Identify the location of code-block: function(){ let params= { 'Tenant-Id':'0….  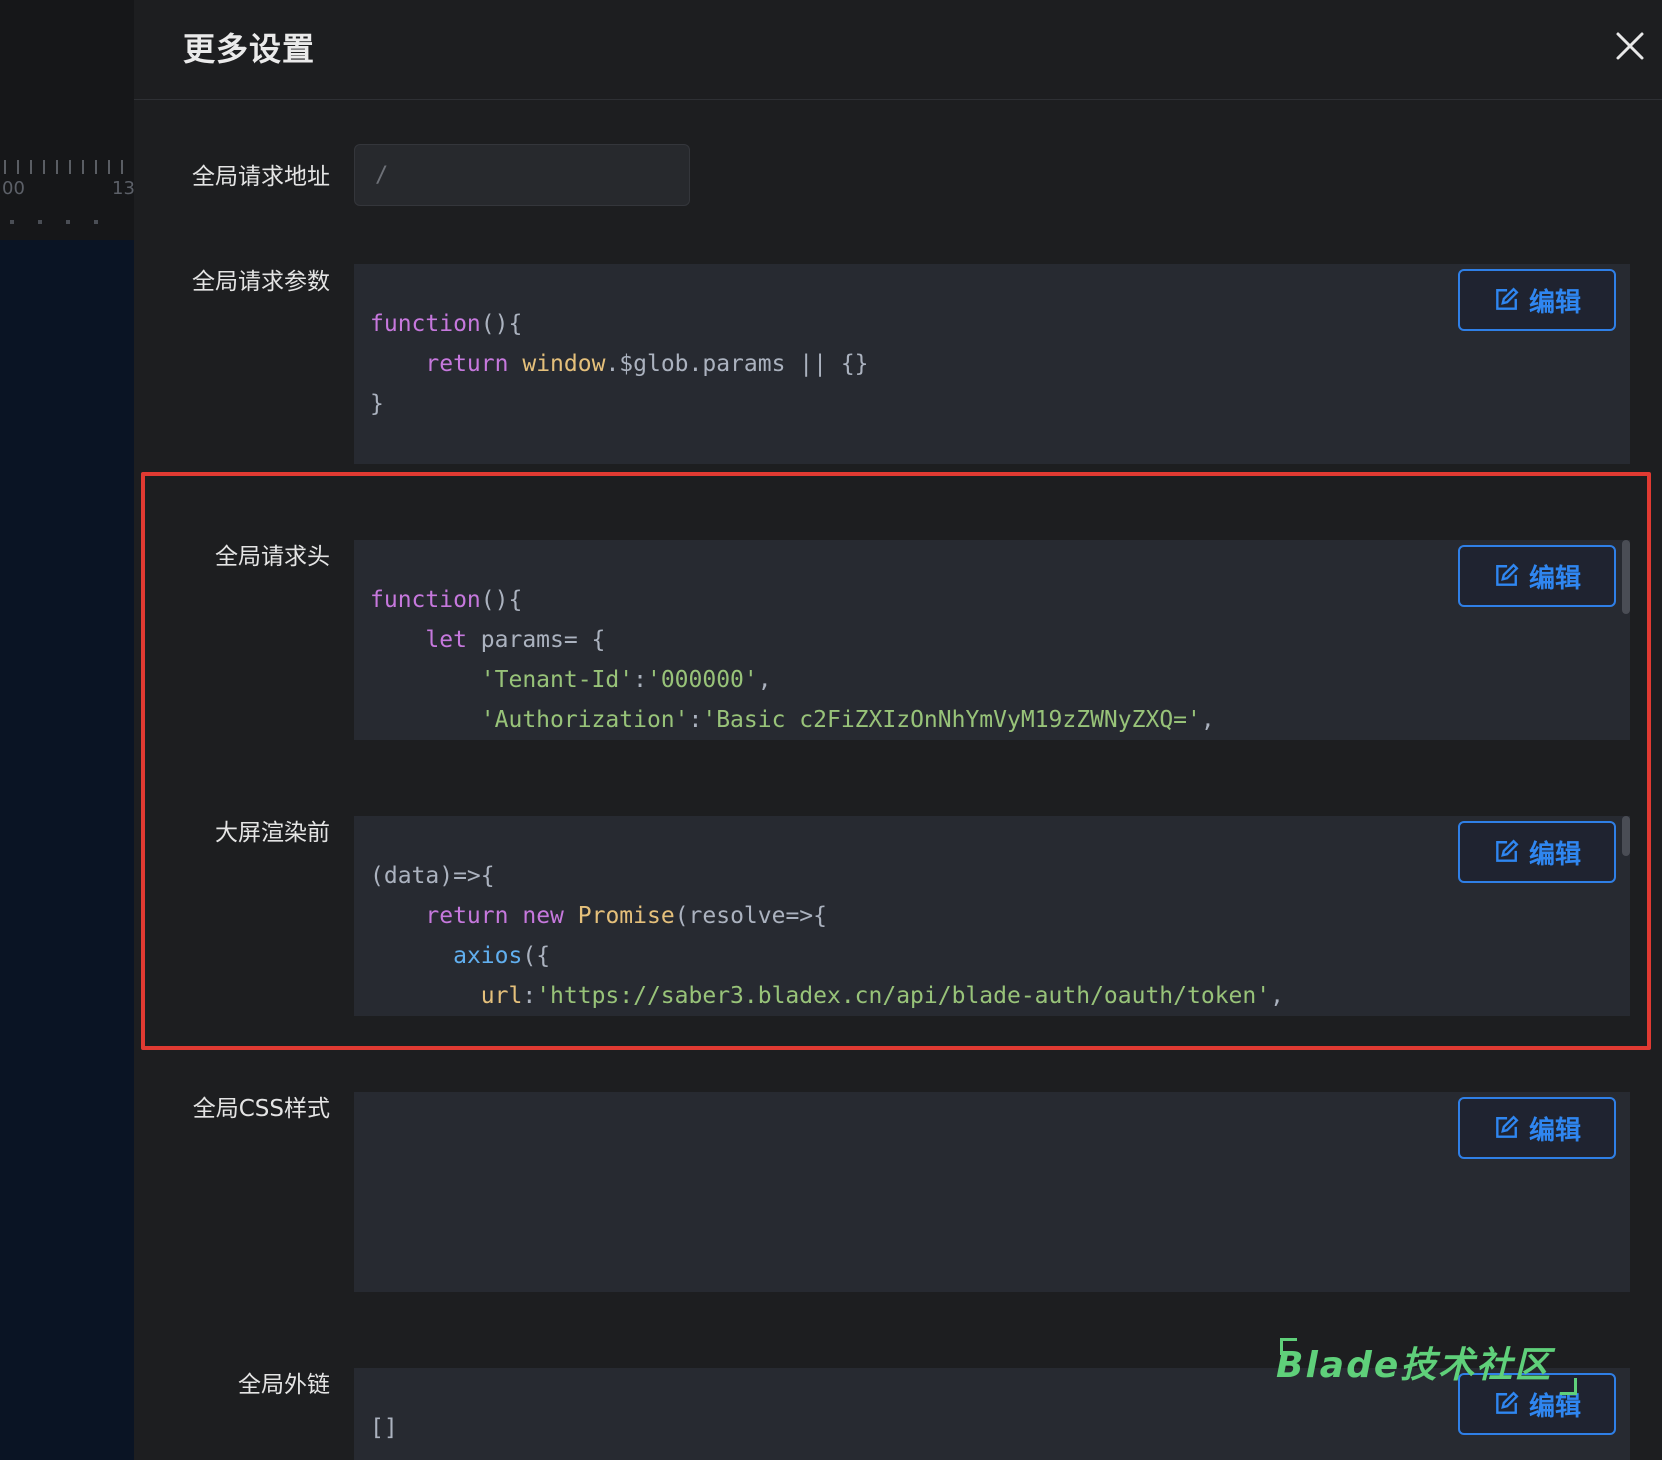
(792, 660).